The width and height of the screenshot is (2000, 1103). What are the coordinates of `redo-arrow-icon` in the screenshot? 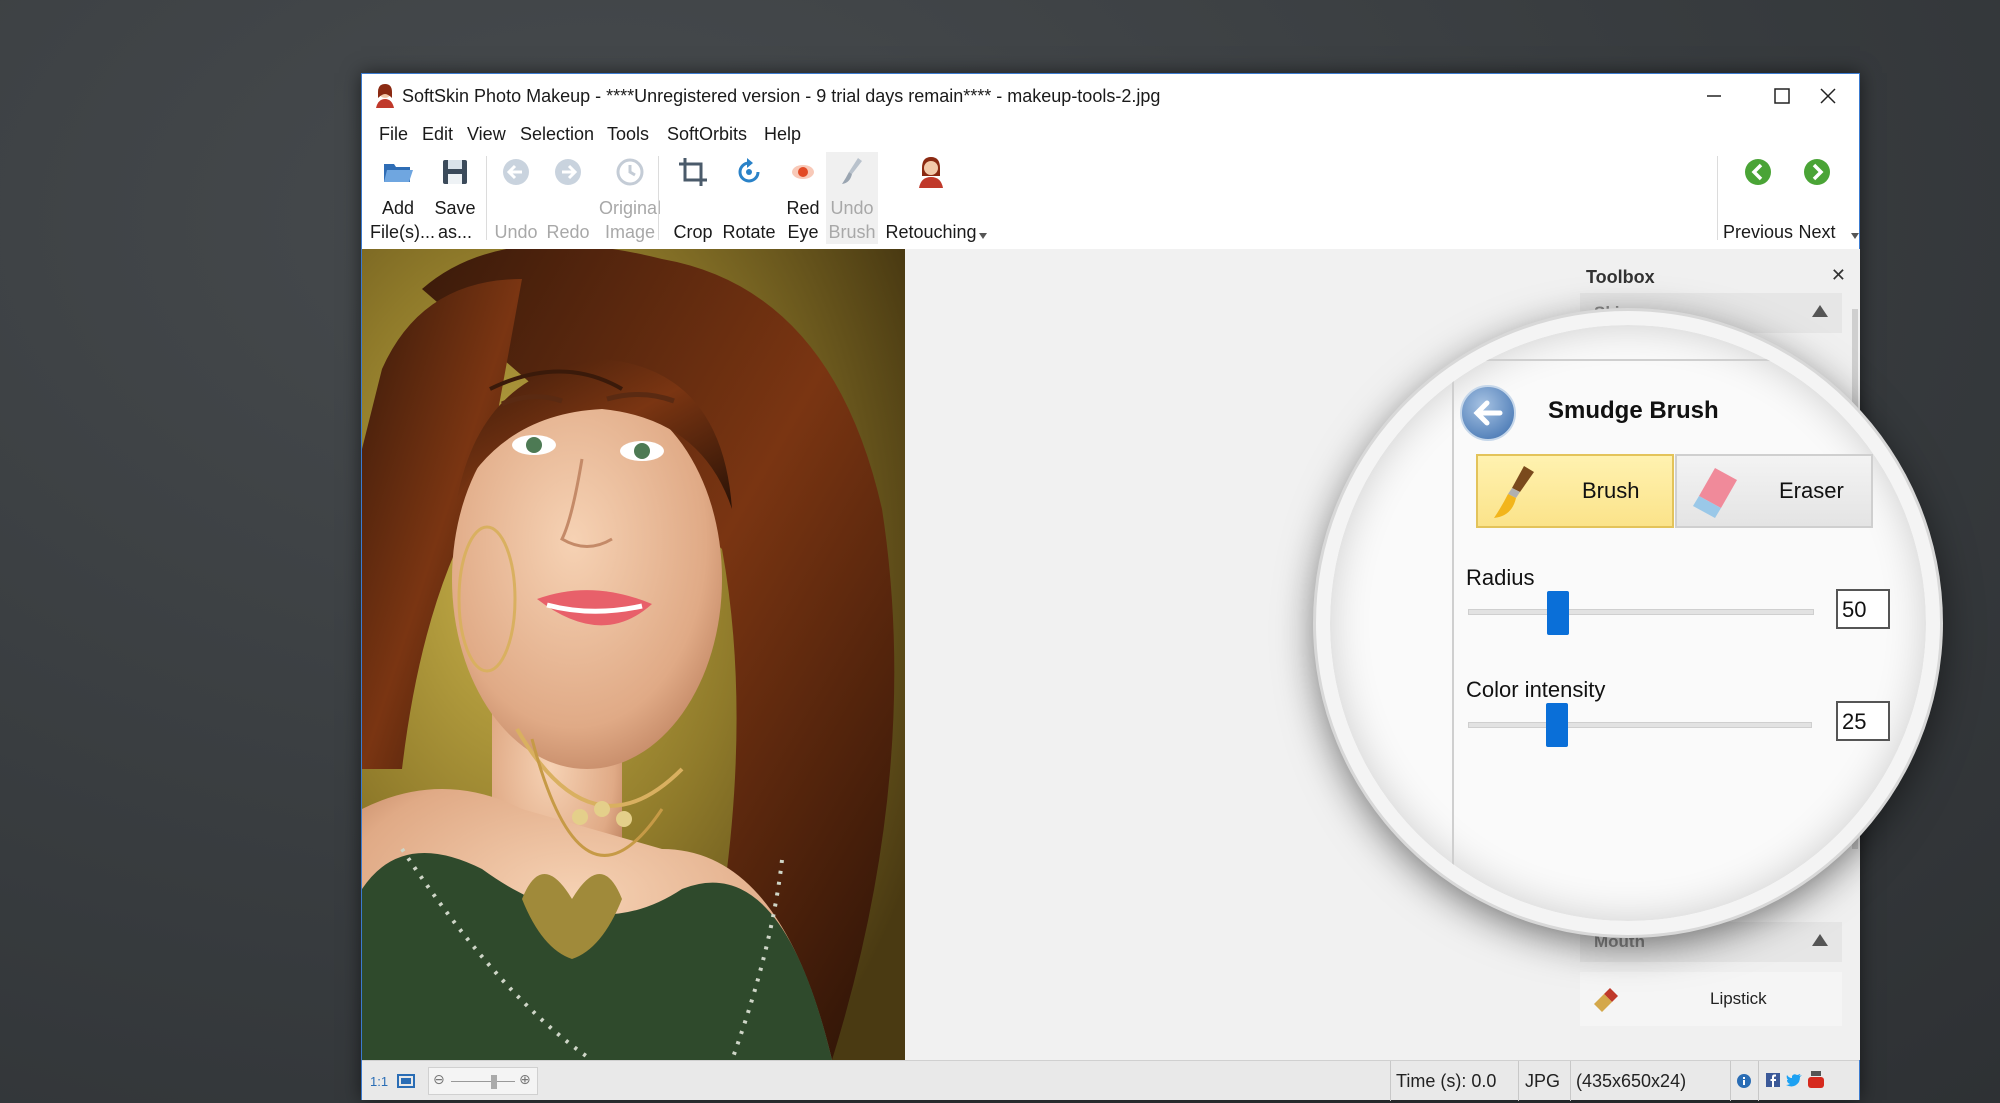 It's located at (568, 172).